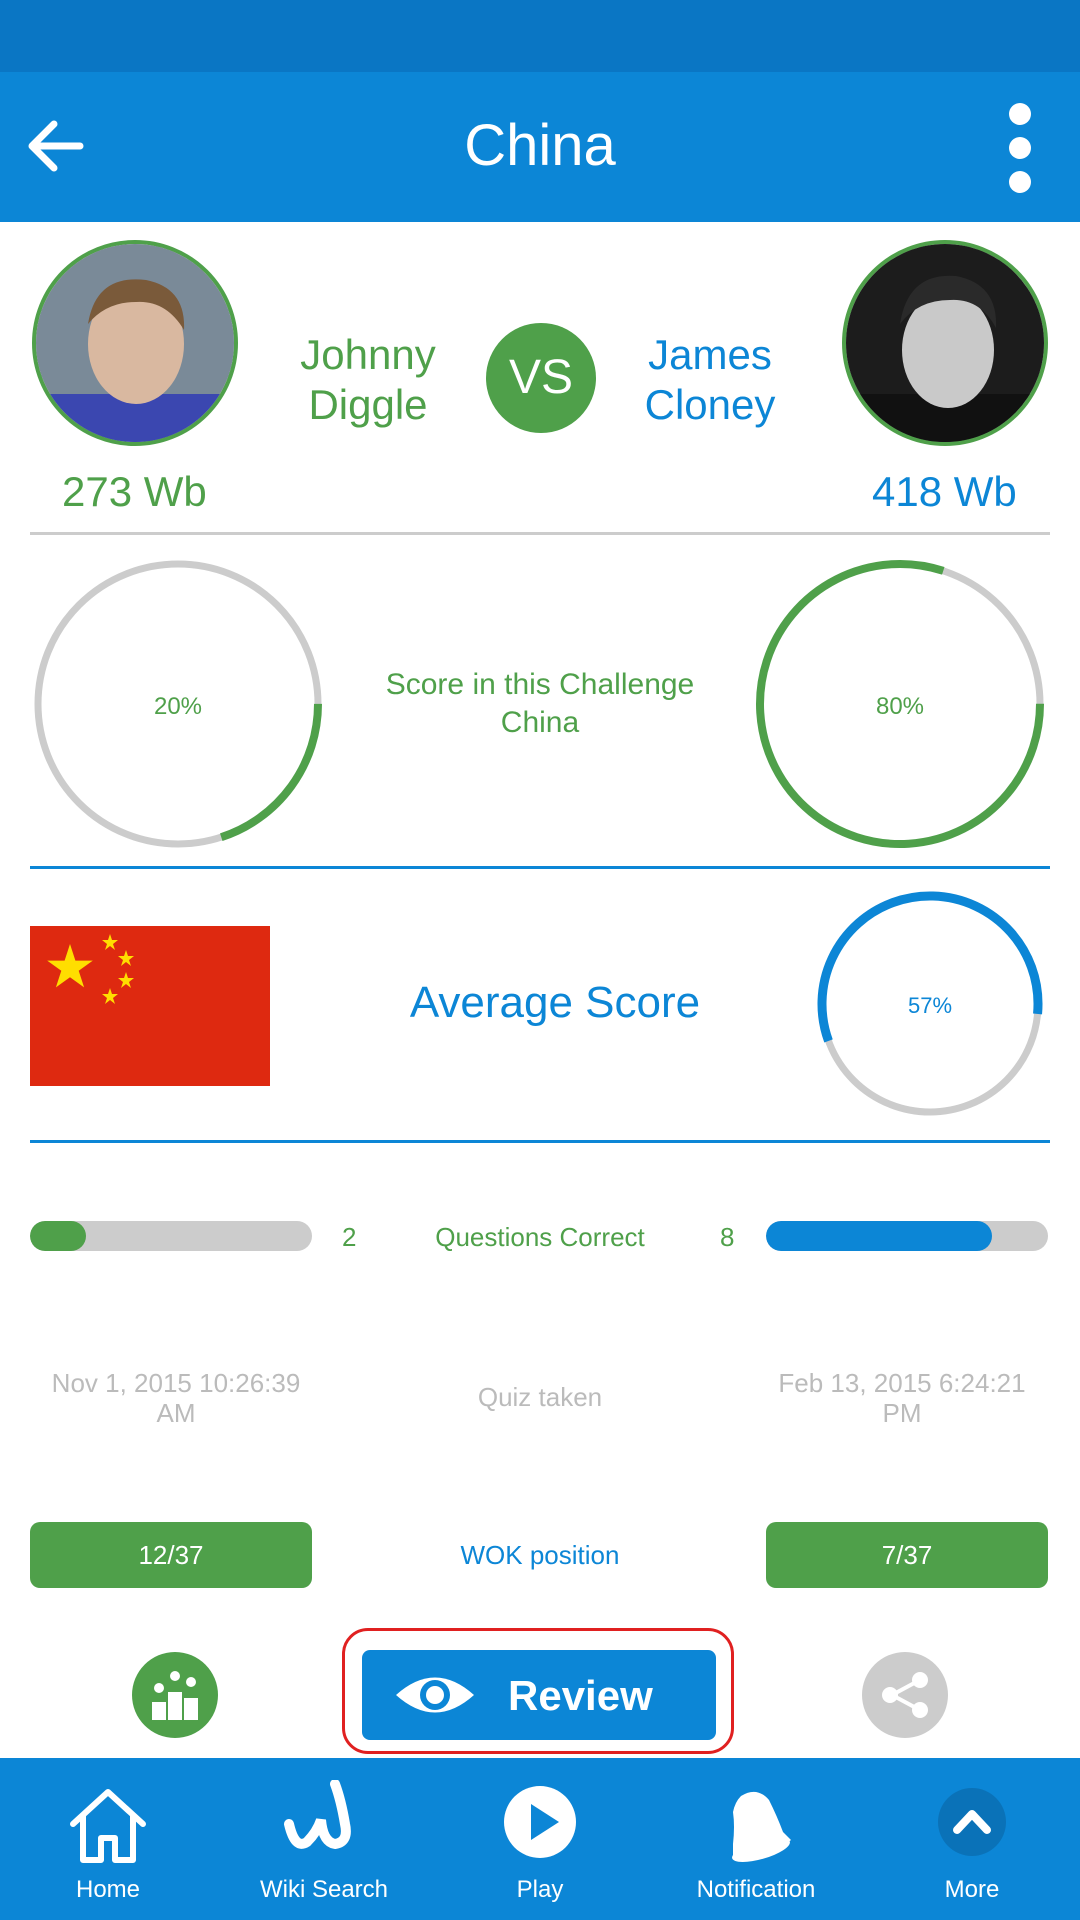 The height and width of the screenshot is (1920, 1080). Describe the element at coordinates (58, 1236) in the screenshot. I see `left-questions-bar-fill` at that location.